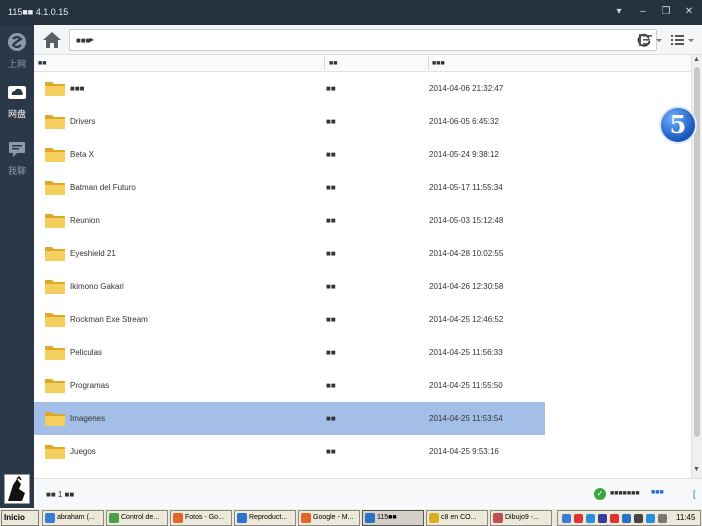 Image resolution: width=702 pixels, height=526 pixels. What do you see at coordinates (42, 63) in the screenshot?
I see `column-name: ■■` at bounding box center [42, 63].